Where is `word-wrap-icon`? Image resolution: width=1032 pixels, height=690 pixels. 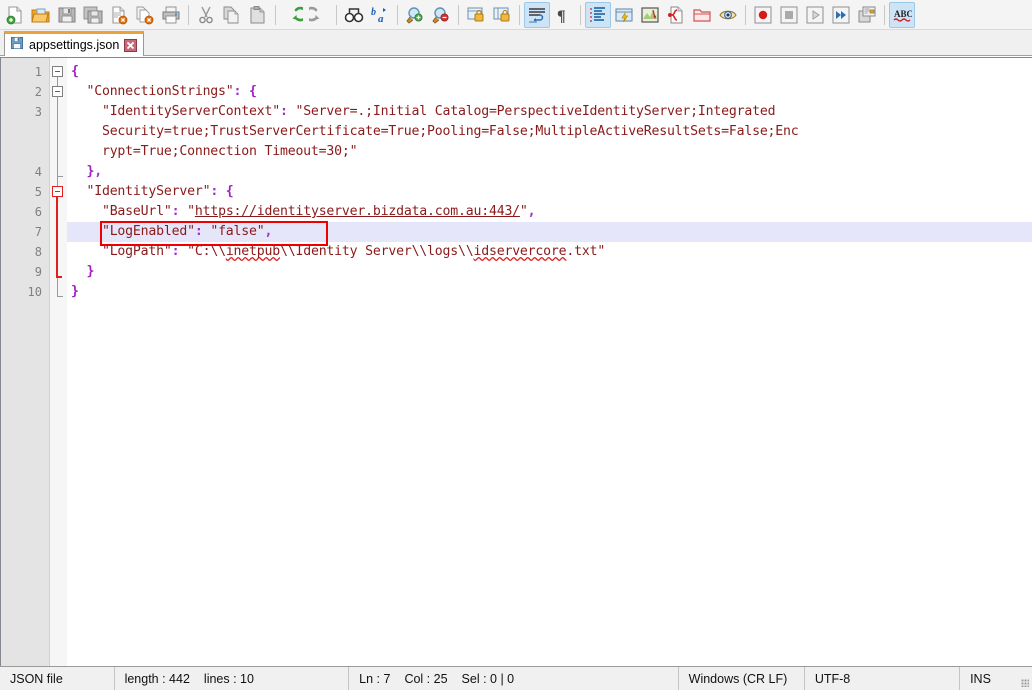
word-wrap-icon is located at coordinates (537, 14).